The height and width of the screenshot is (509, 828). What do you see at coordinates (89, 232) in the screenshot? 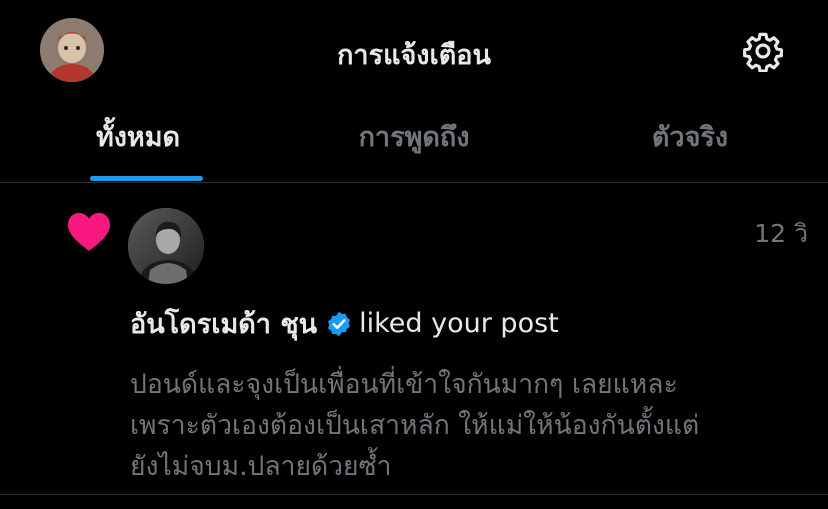
I see `heart-icon` at bounding box center [89, 232].